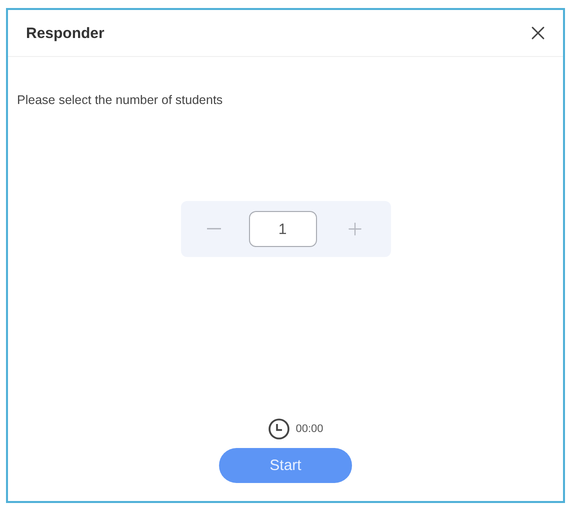 This screenshot has width=571, height=507. Describe the element at coordinates (279, 429) in the screenshot. I see `clock-icon` at that location.